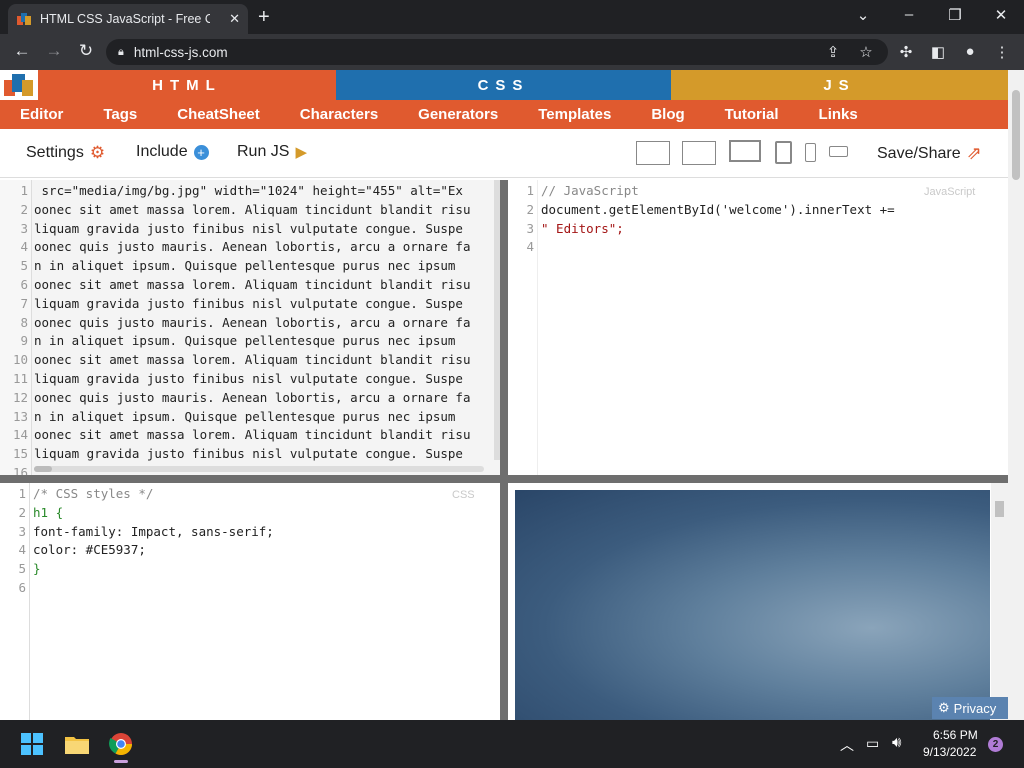 The height and width of the screenshot is (768, 1024). What do you see at coordinates (504, 450) in the screenshot?
I see `vertical-splitter` at bounding box center [504, 450].